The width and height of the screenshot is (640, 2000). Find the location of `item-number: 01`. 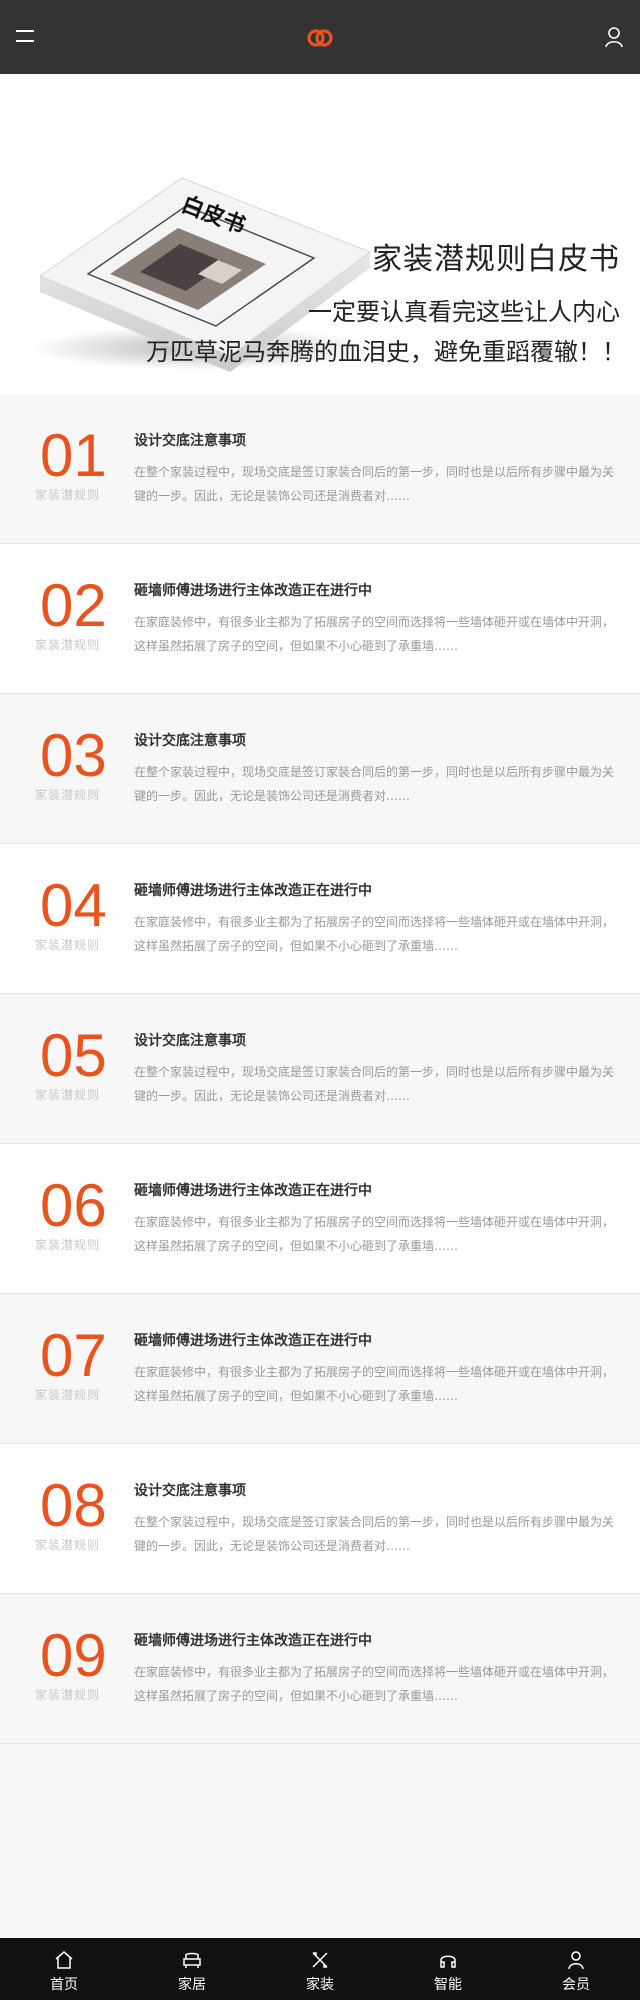

item-number: 01 is located at coordinates (73, 455).